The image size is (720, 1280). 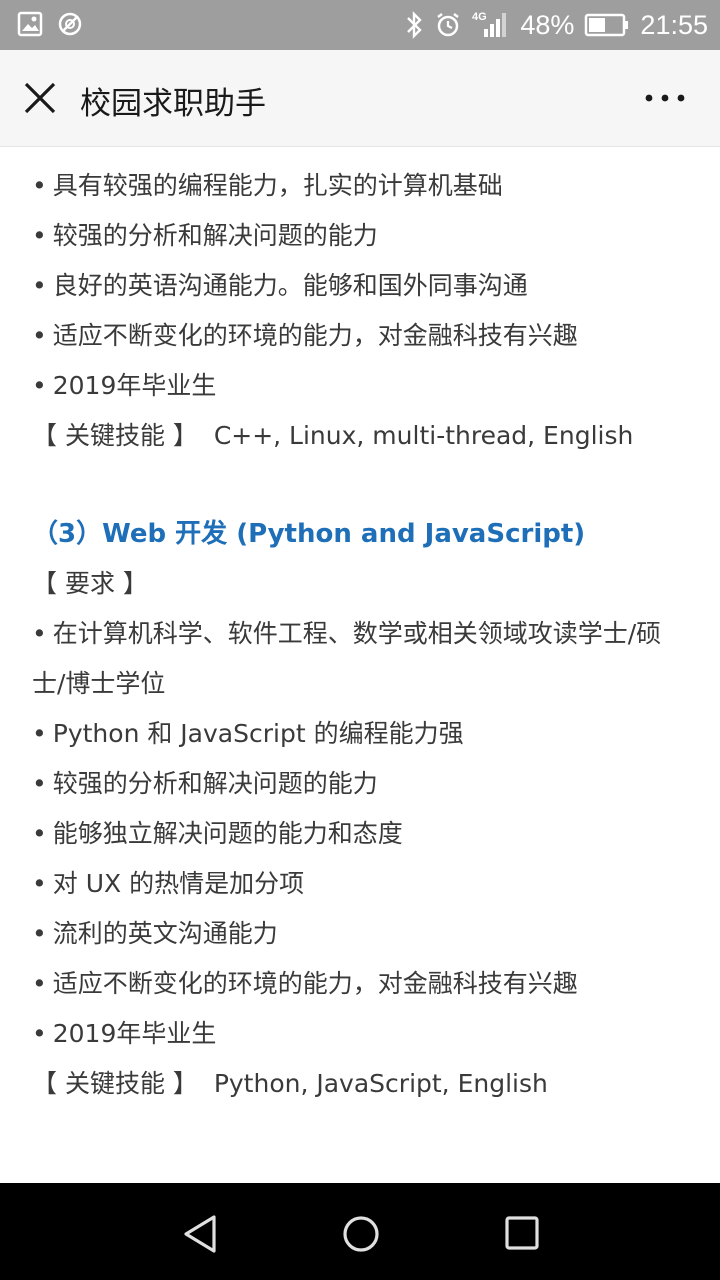 I want to click on battery-icon, so click(x=607, y=25).